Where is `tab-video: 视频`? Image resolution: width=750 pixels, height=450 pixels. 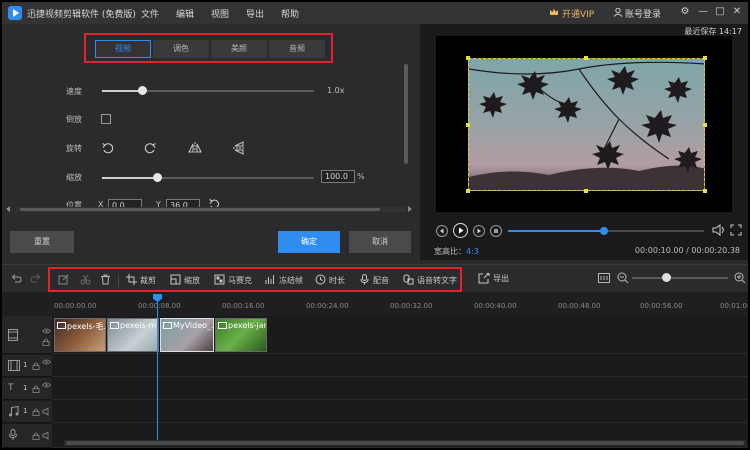 tab-video: 视频 is located at coordinates (123, 49).